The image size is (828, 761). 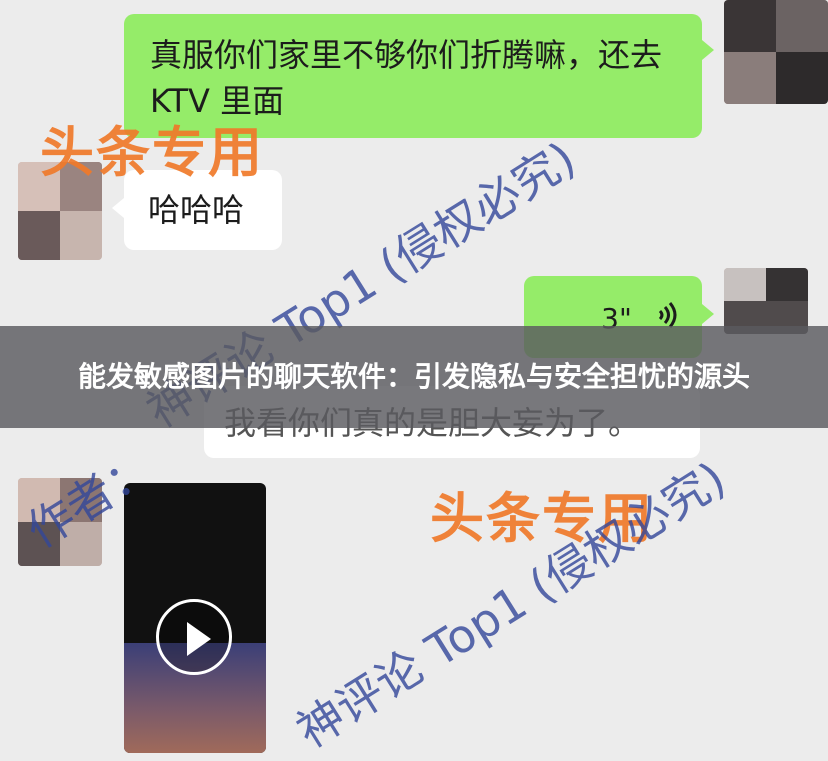 I want to click on banner-title: 能发敏感图片的聊天软件：引发隐私与安全担忧的源头, so click(x=413, y=376).